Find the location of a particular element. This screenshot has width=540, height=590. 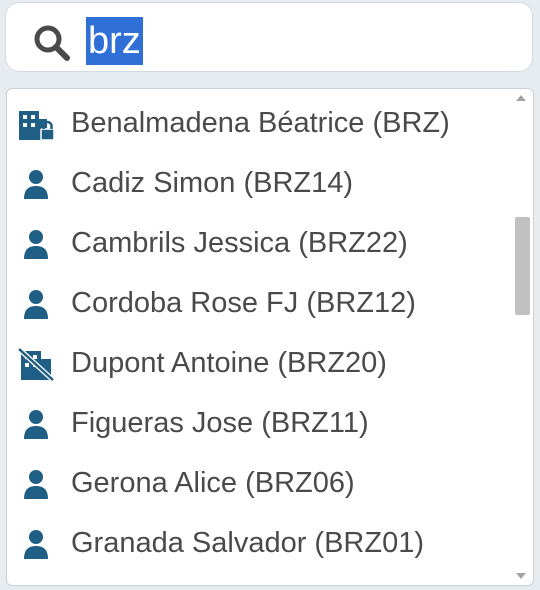

result-item: Cadiz Simon (BRZ14) is located at coordinates (259, 183).